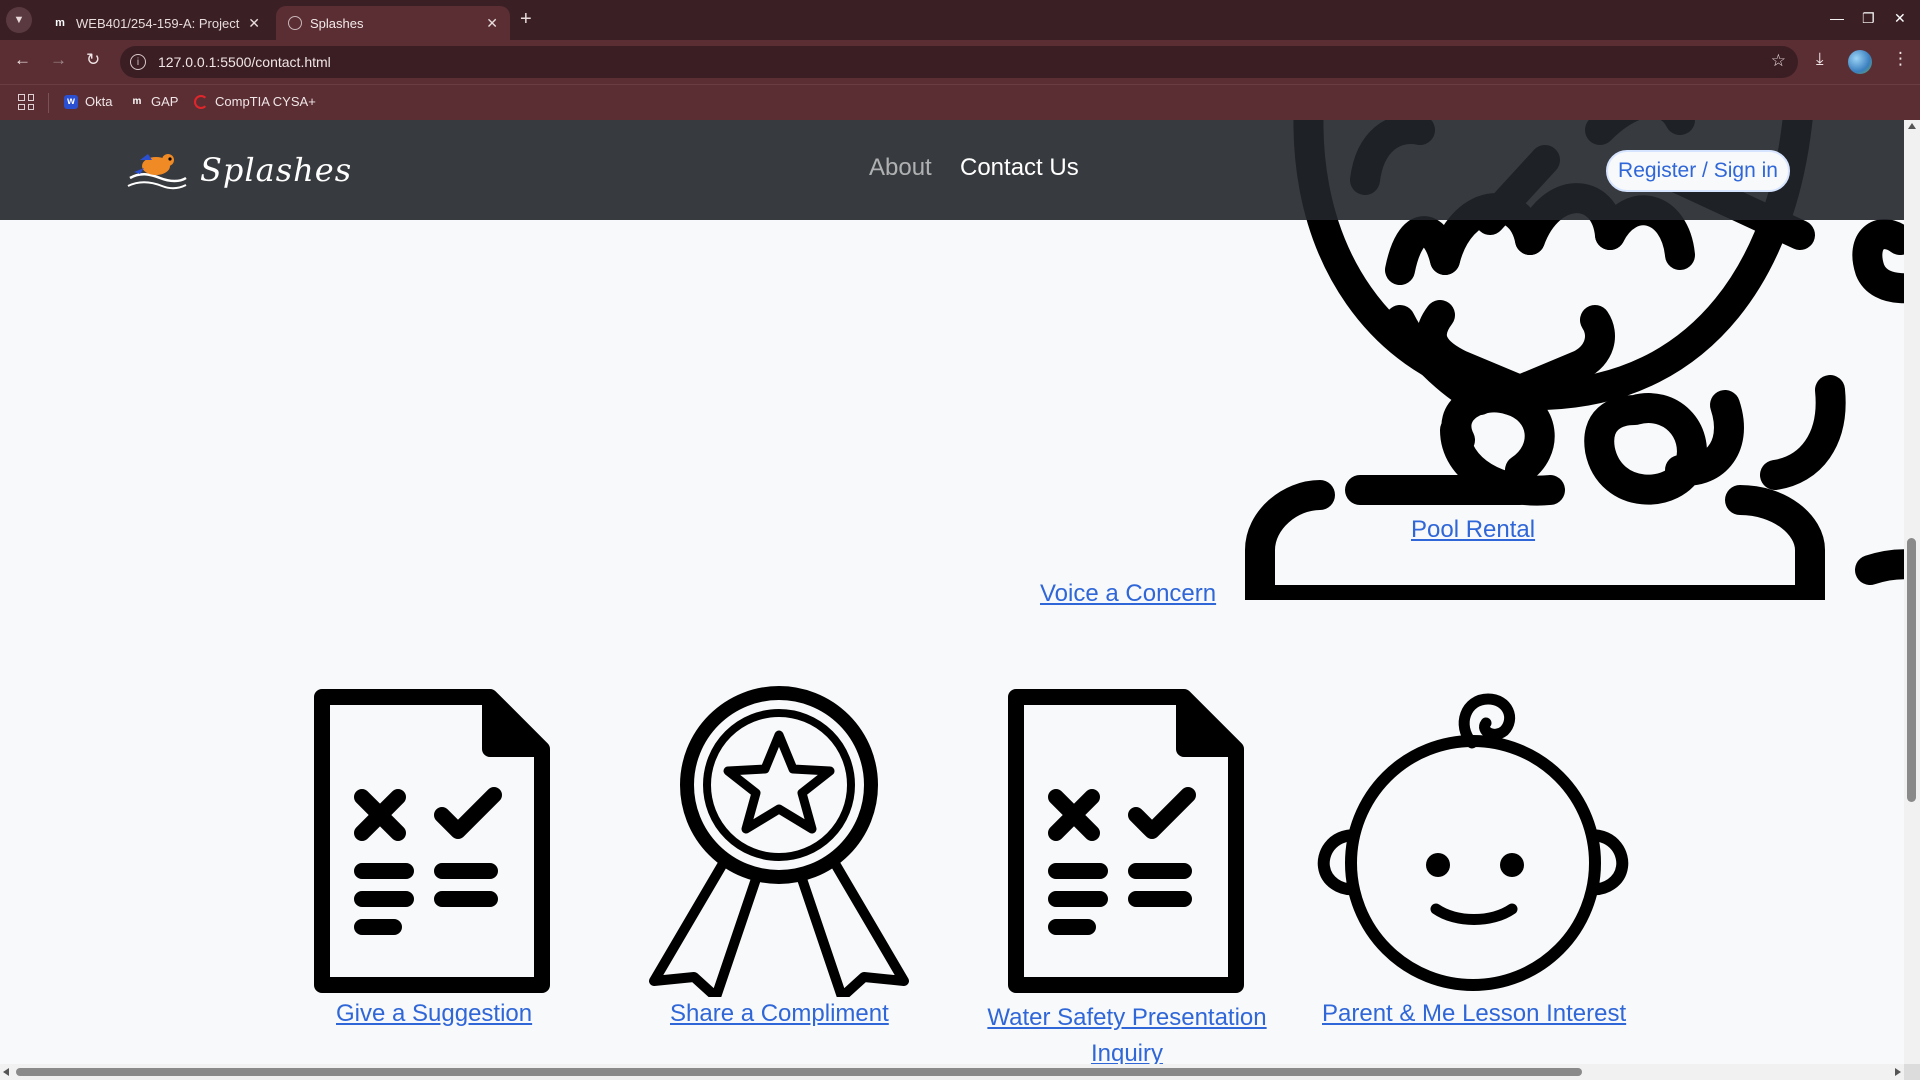  Describe the element at coordinates (1912, 126) in the screenshot. I see `scroll-up-arrow-icon` at that location.